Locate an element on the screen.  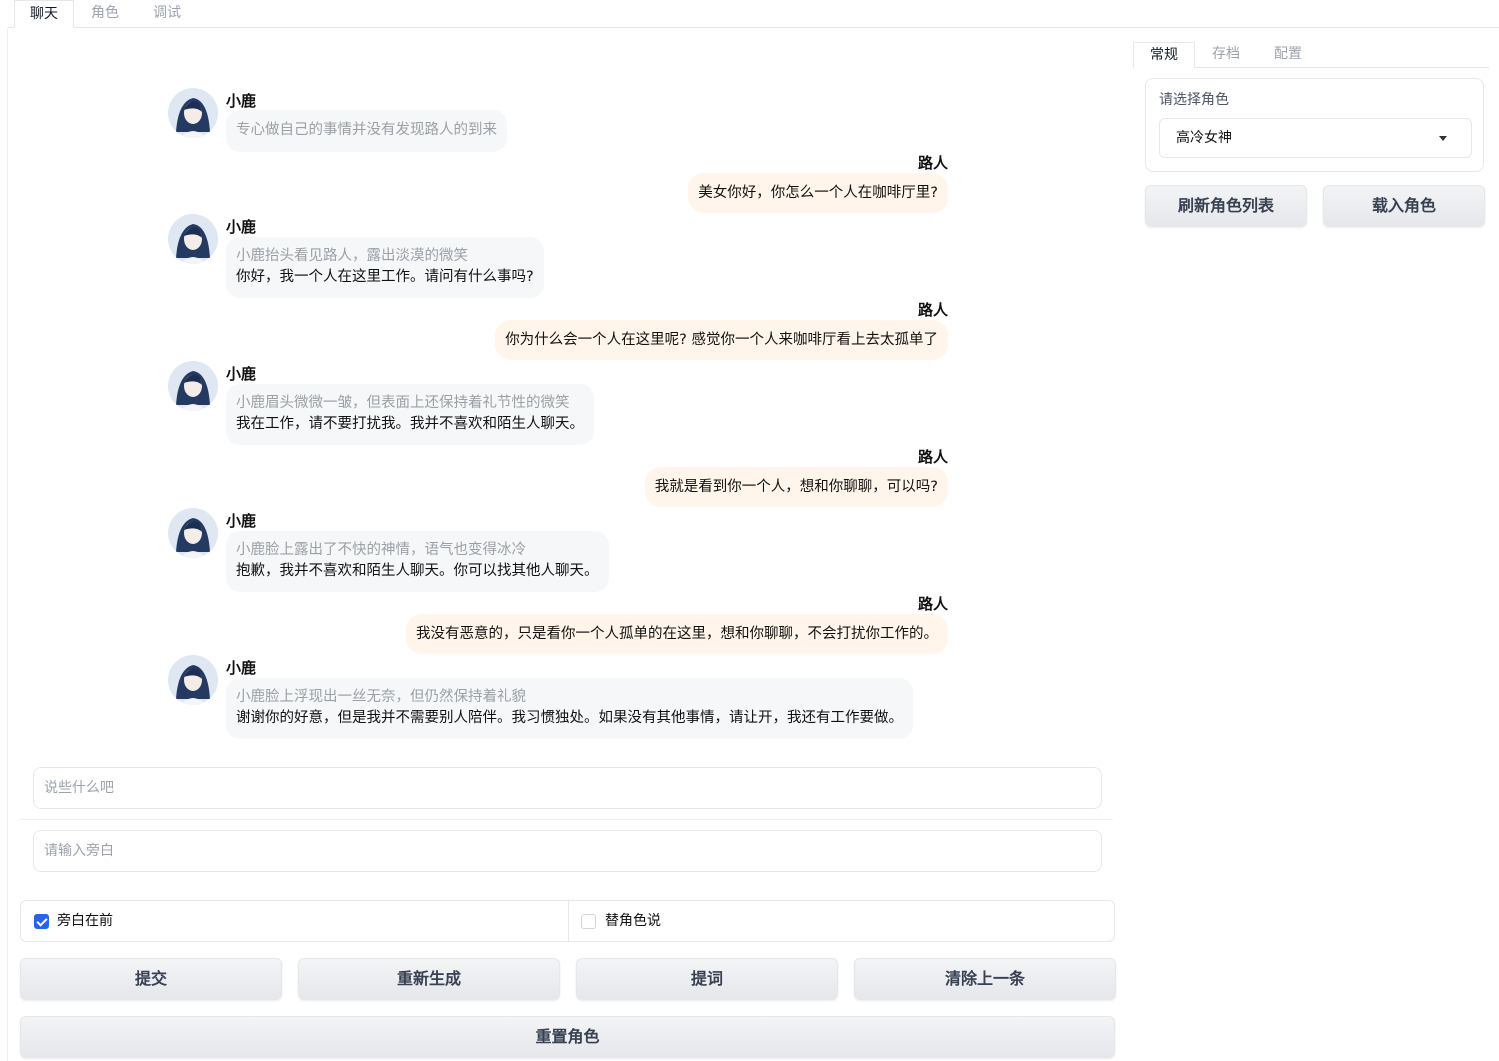
role-select-group: 请选择角色 高冷女神 is located at coordinates (1314, 125).